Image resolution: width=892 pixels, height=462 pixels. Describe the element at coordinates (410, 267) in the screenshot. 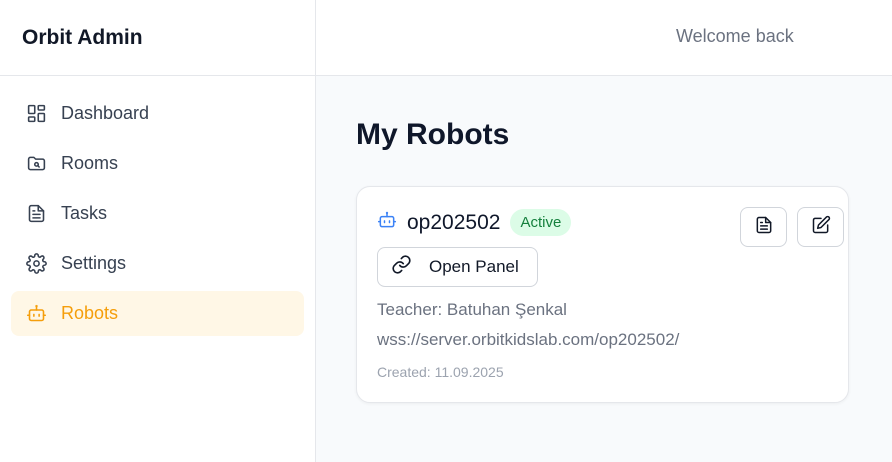

I see `link-icon` at that location.